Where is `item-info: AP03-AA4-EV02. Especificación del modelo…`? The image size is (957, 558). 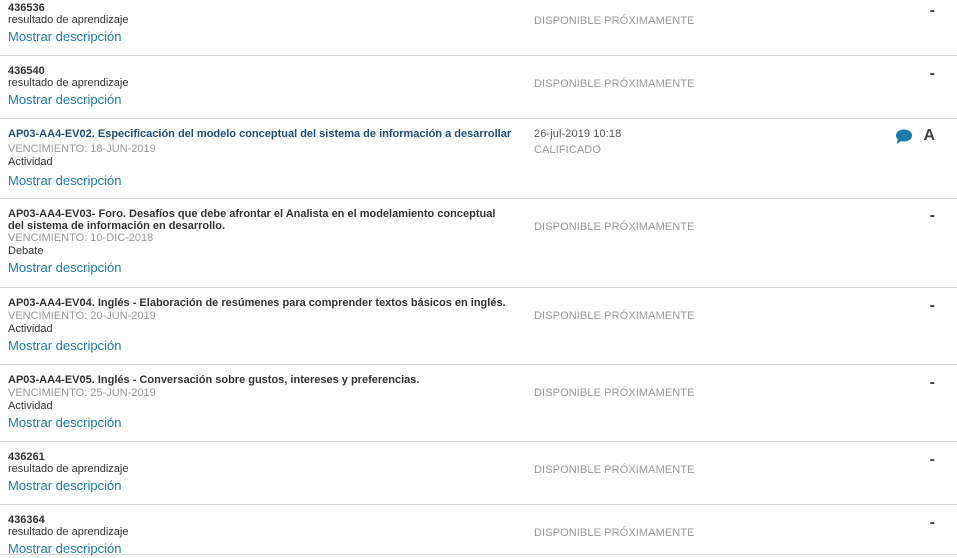 item-info: AP03-AA4-EV02. Especificación del modelo… is located at coordinates (268, 159).